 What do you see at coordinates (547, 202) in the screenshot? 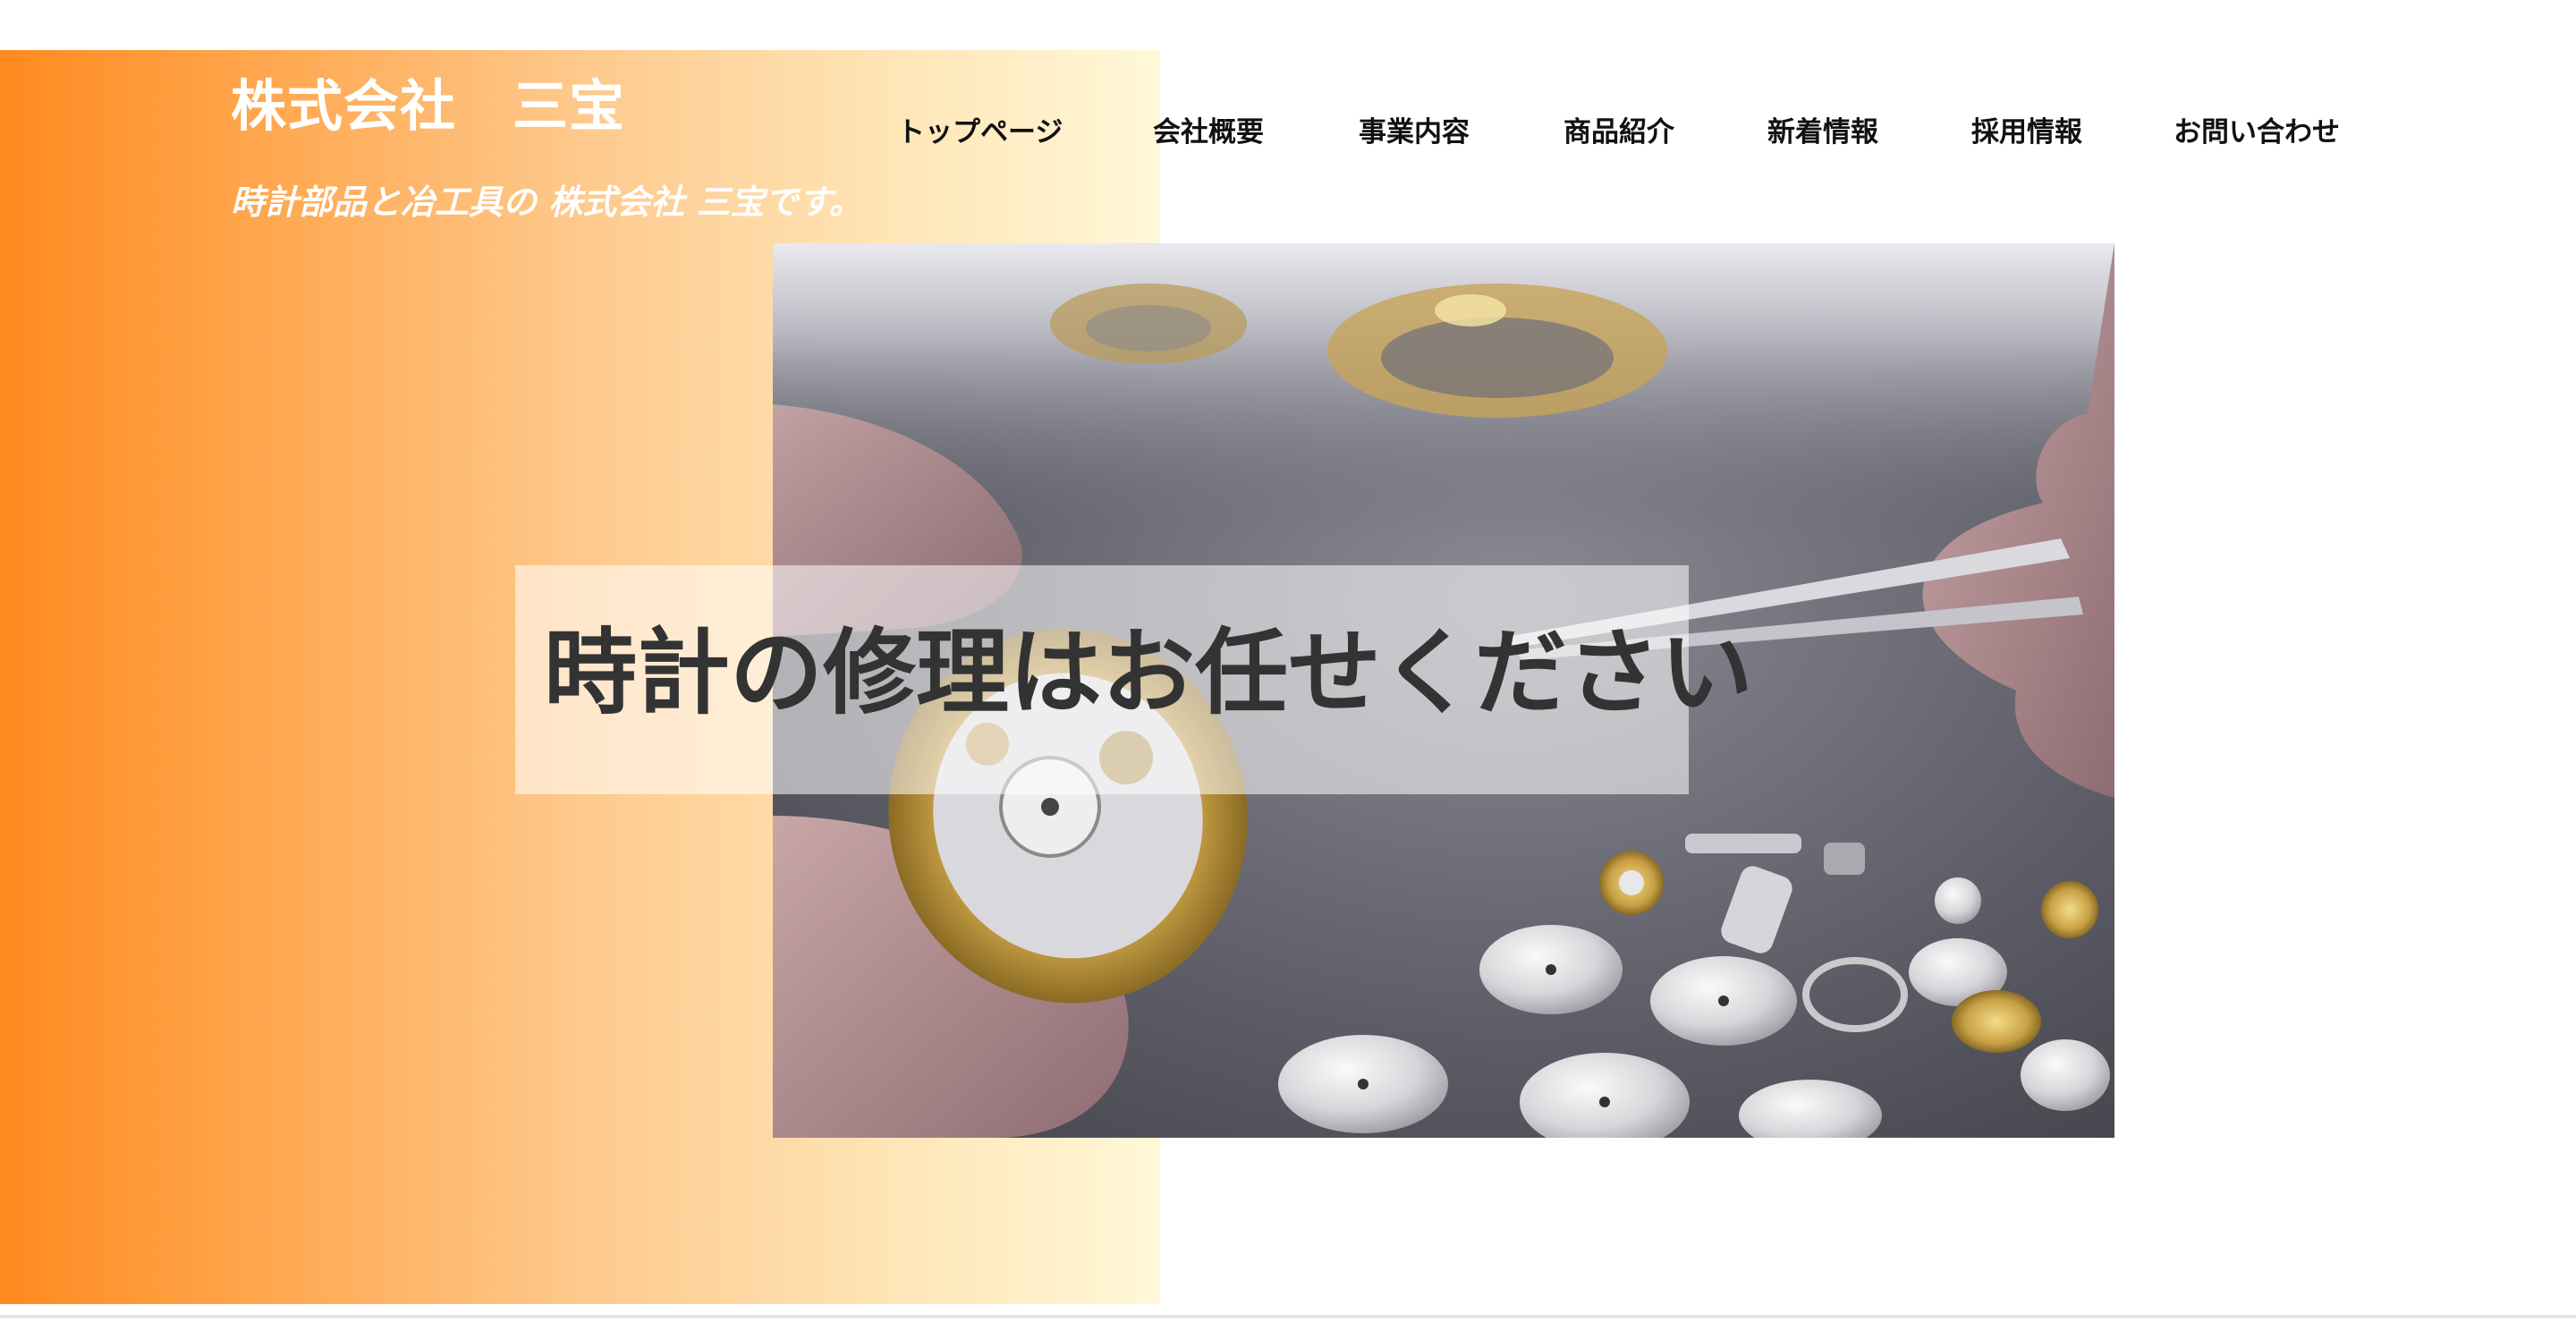
I see `site-tagline: 時計部品と冶工具の 株式会社 三宝です。` at bounding box center [547, 202].